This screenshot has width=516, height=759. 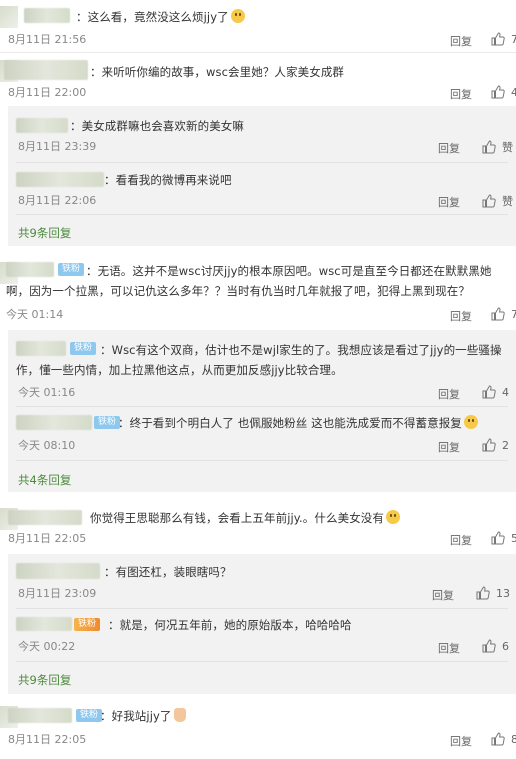 What do you see at coordinates (168, 572) in the screenshot?
I see `reply-text: ：有图还杠，装眼瞎吗？` at bounding box center [168, 572].